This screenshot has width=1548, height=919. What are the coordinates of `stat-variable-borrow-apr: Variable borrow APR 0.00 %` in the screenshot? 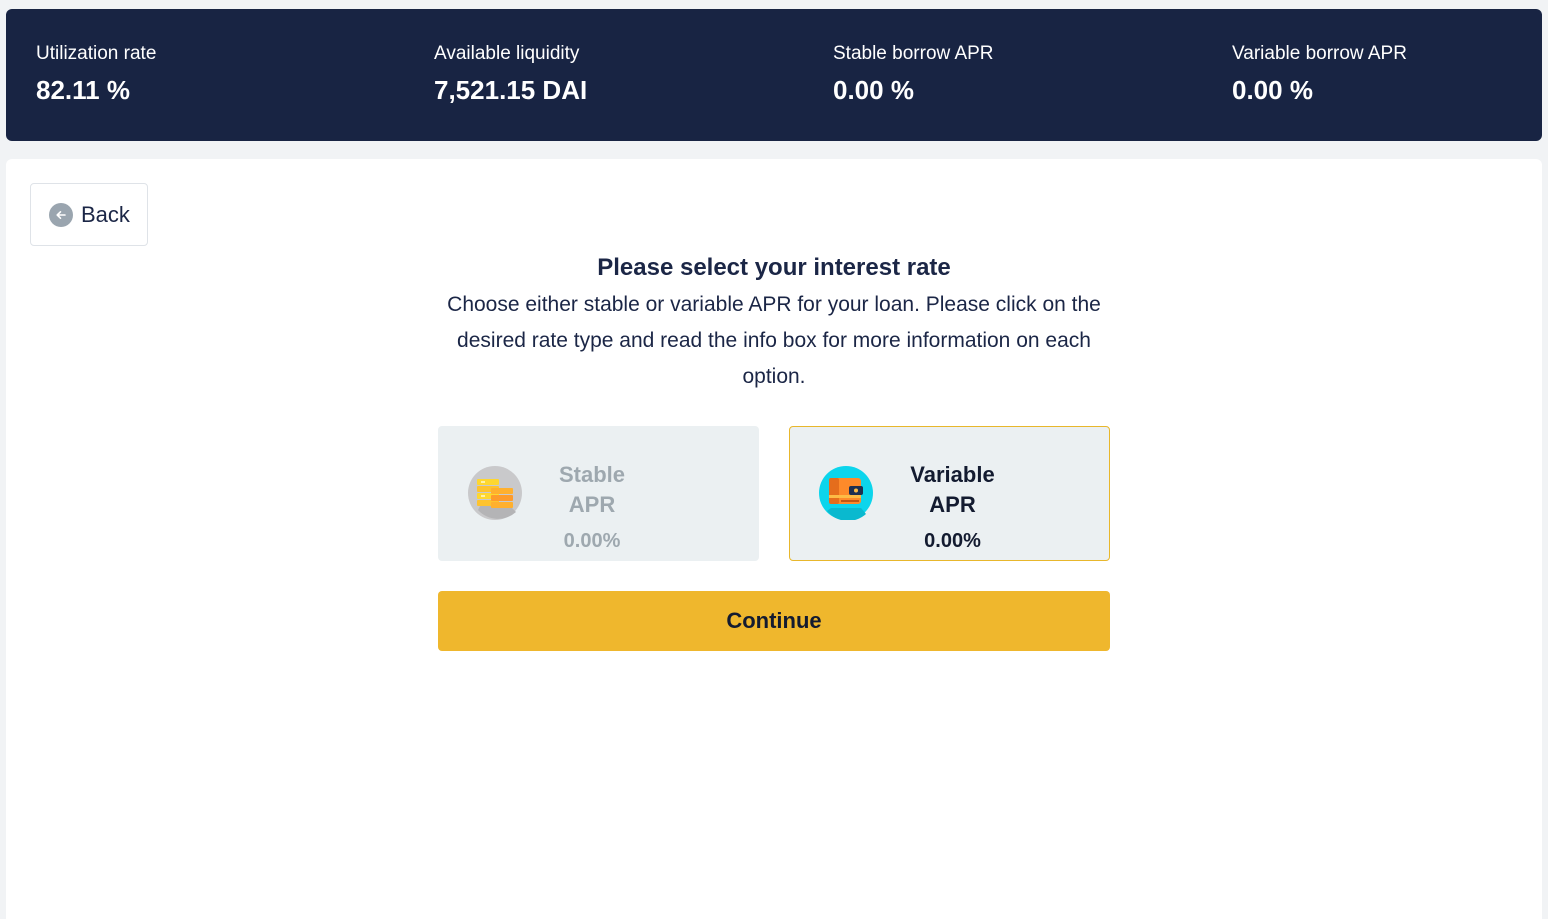 It's located at (1319, 74).